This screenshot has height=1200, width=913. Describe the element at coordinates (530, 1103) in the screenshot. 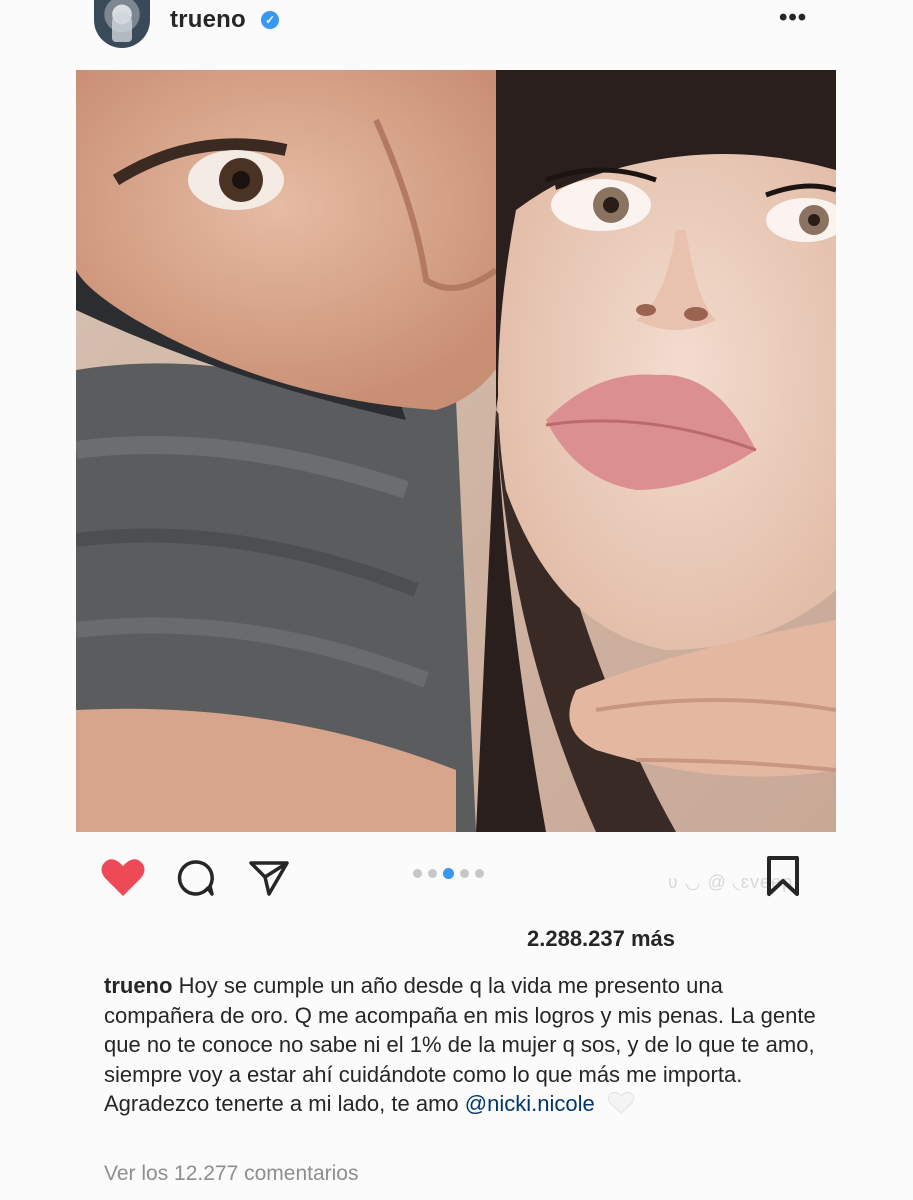

I see `mention-link: @nicki.nicole` at that location.